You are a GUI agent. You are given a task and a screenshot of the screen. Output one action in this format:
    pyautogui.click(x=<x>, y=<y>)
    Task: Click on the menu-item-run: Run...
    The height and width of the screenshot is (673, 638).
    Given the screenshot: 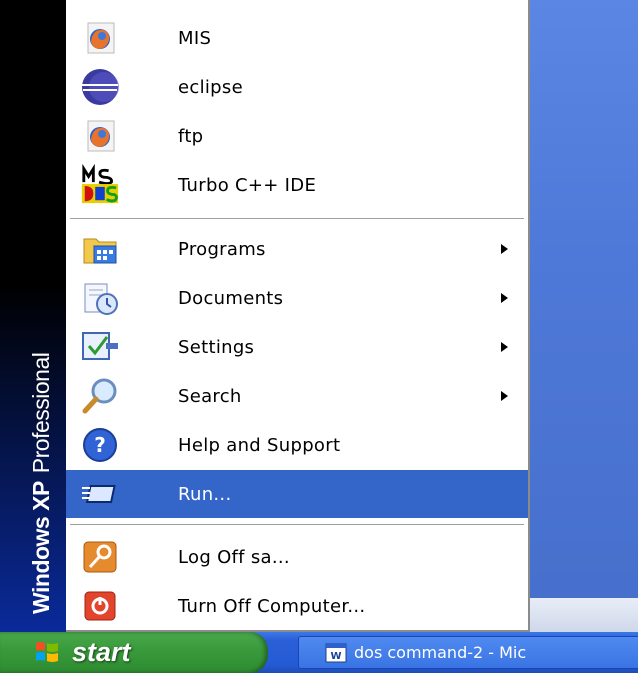 What is the action you would take?
    pyautogui.click(x=297, y=494)
    